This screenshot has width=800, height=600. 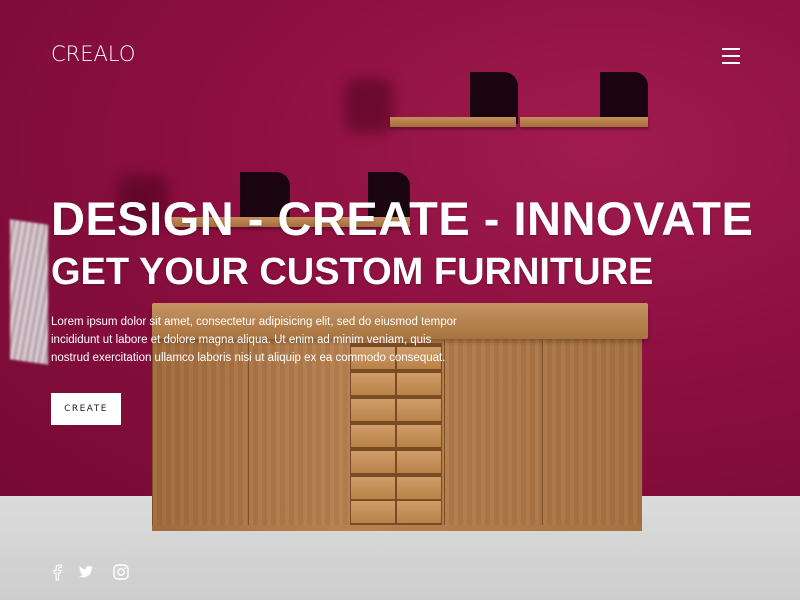 What do you see at coordinates (29, 292) in the screenshot?
I see `blurred-panel` at bounding box center [29, 292].